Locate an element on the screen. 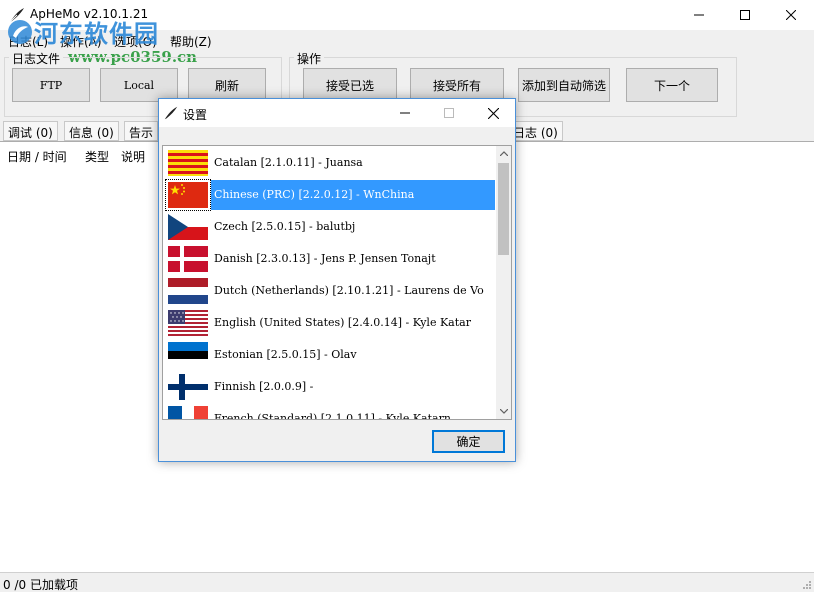 The height and width of the screenshot is (592, 814). close-button is located at coordinates (791, 15).